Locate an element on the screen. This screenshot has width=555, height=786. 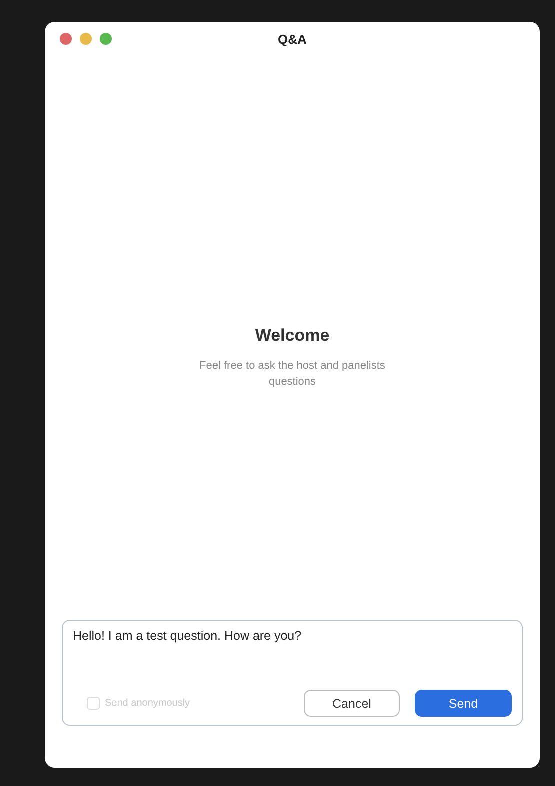
anonymous-checkbox is located at coordinates (93, 703).